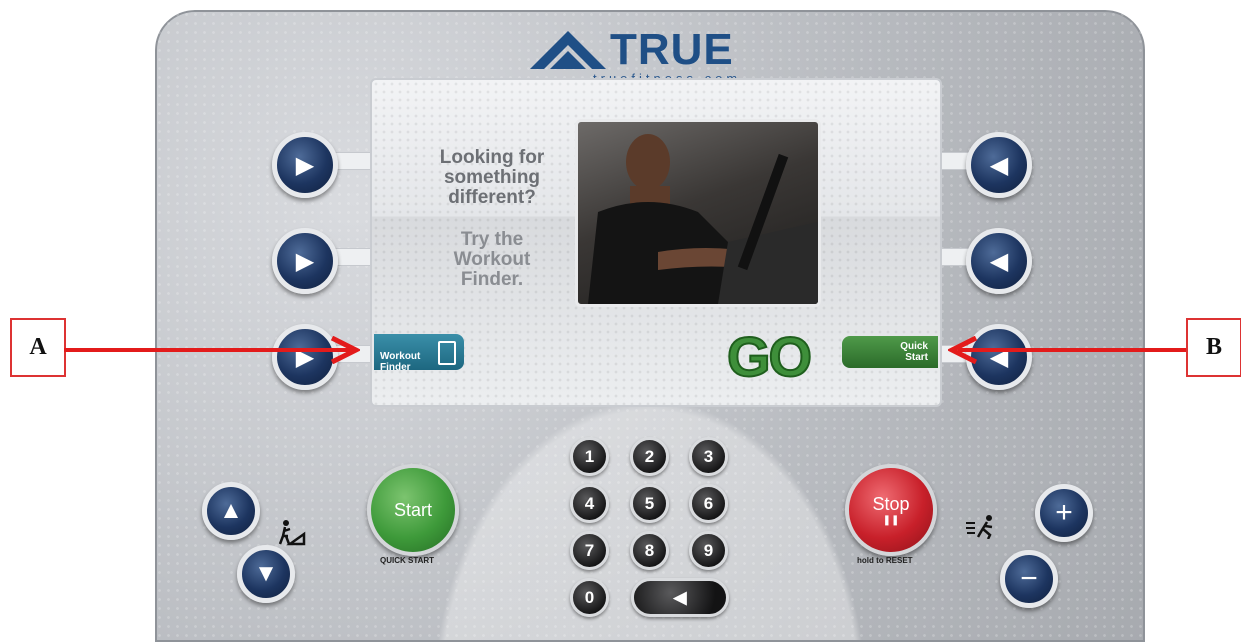 The image size is (1241, 642). Describe the element at coordinates (589, 503) in the screenshot. I see `keypad-key-4: 4` at that location.